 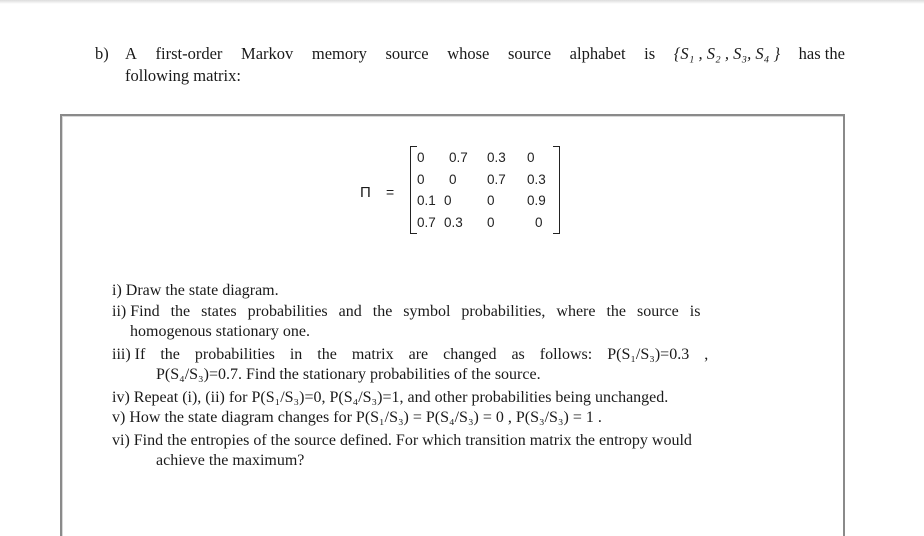 I want to click on matrix-row: 0 0 0.7 0.3, so click(x=487, y=180).